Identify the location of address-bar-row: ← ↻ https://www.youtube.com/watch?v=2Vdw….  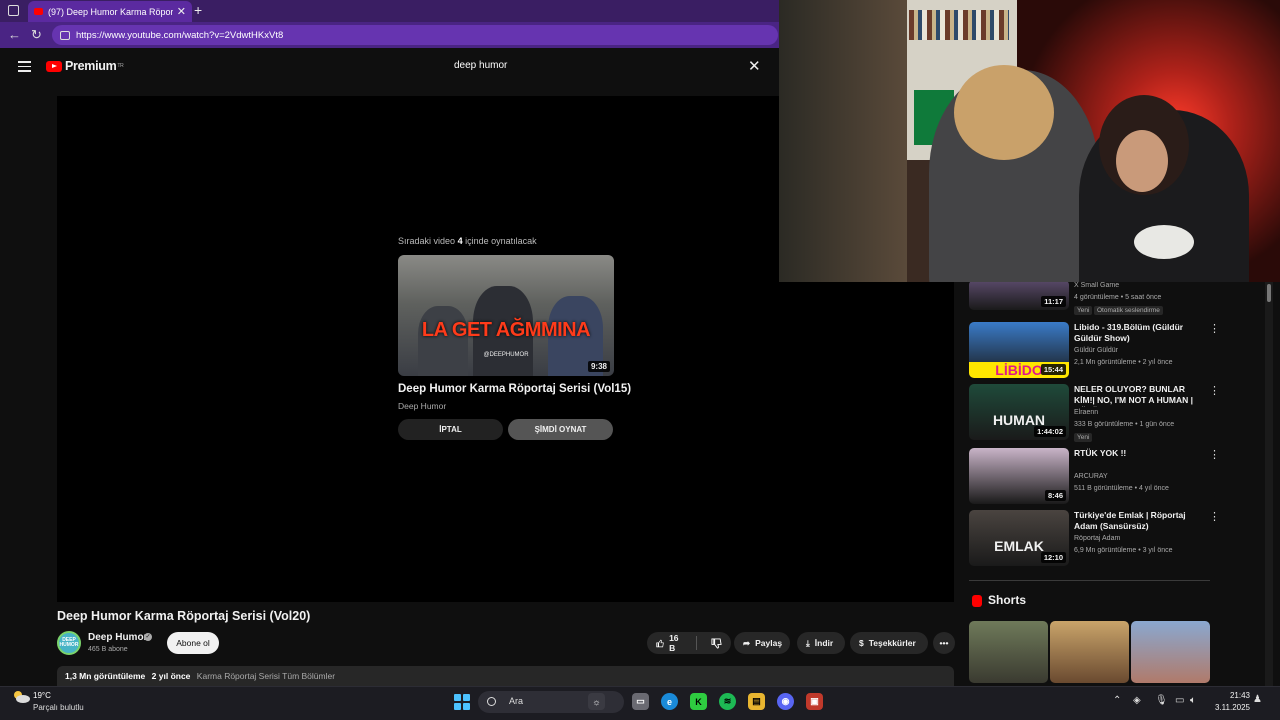
(390, 35).